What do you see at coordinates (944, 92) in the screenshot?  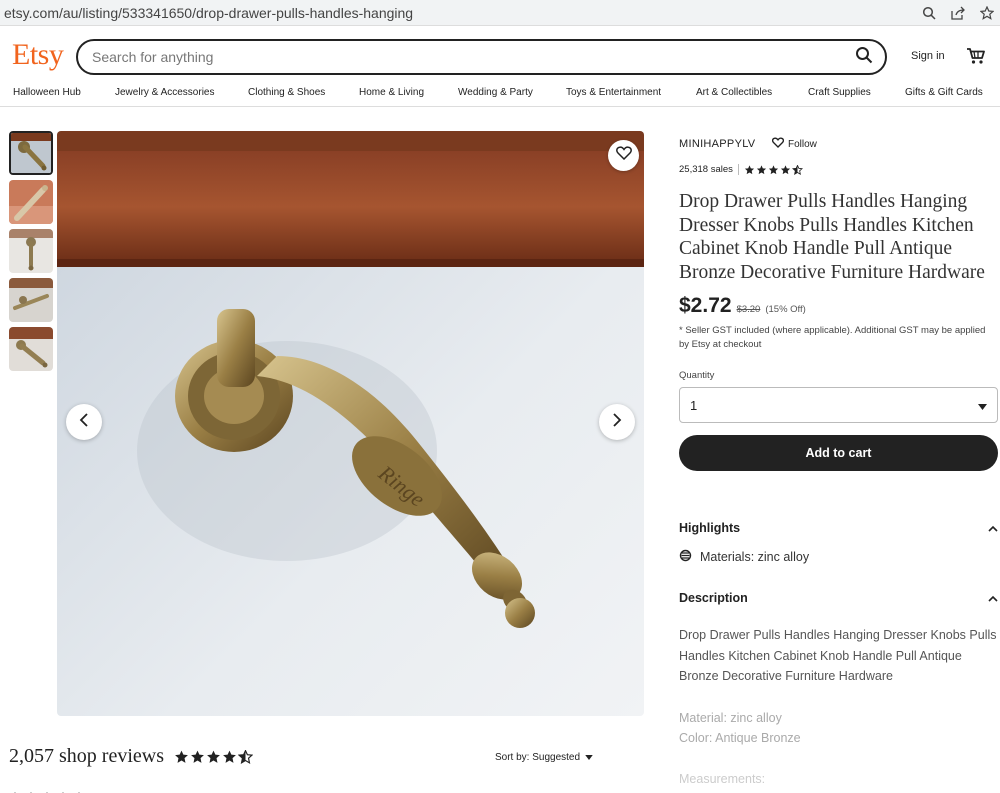 I see `nav-item-gifts: Gifts & Gift Cards` at bounding box center [944, 92].